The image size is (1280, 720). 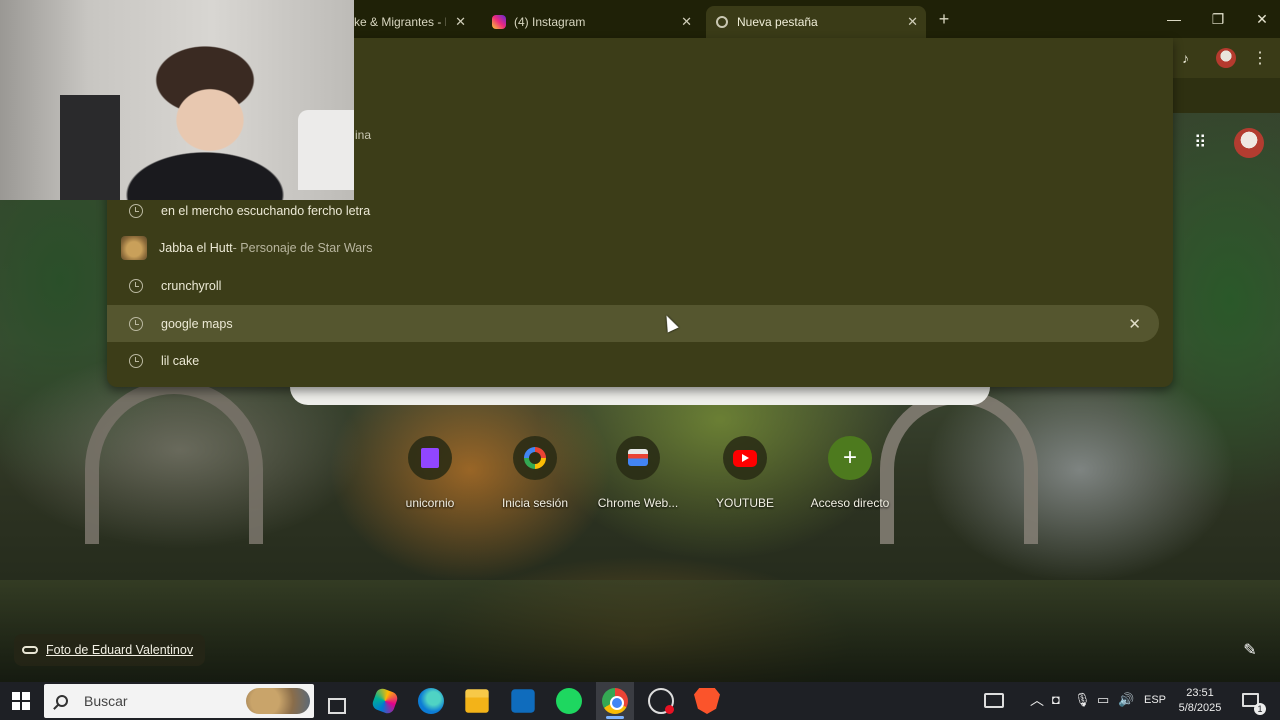 What do you see at coordinates (633, 360) in the screenshot?
I see `suggestion-item: lil cake` at bounding box center [633, 360].